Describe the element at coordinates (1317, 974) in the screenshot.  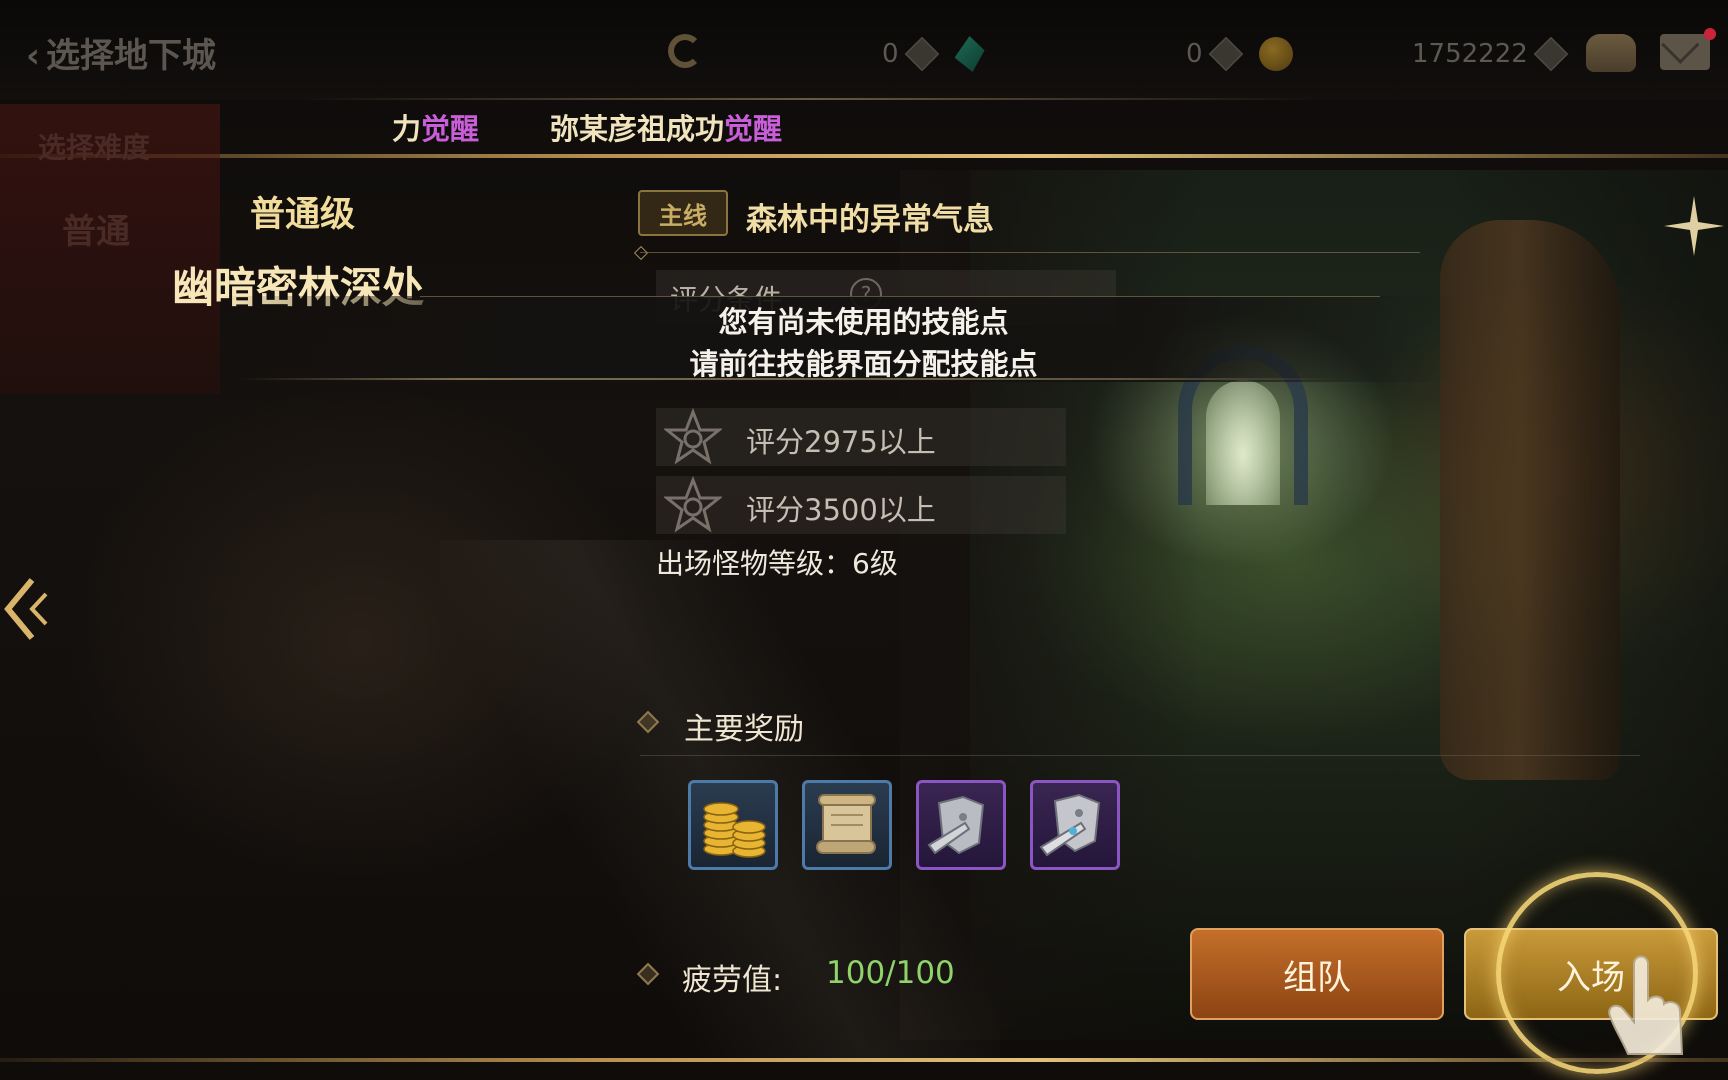
I see `team-button: 组队` at that location.